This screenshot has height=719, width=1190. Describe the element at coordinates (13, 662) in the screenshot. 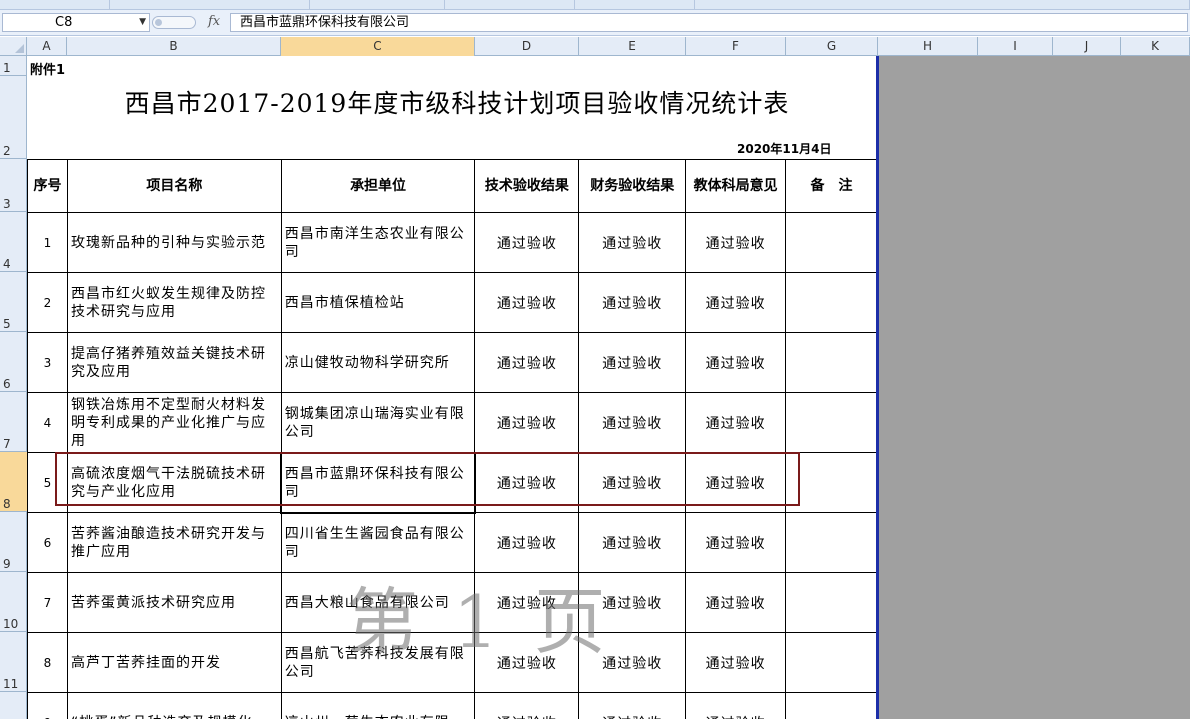

I see `row-header: 11` at that location.